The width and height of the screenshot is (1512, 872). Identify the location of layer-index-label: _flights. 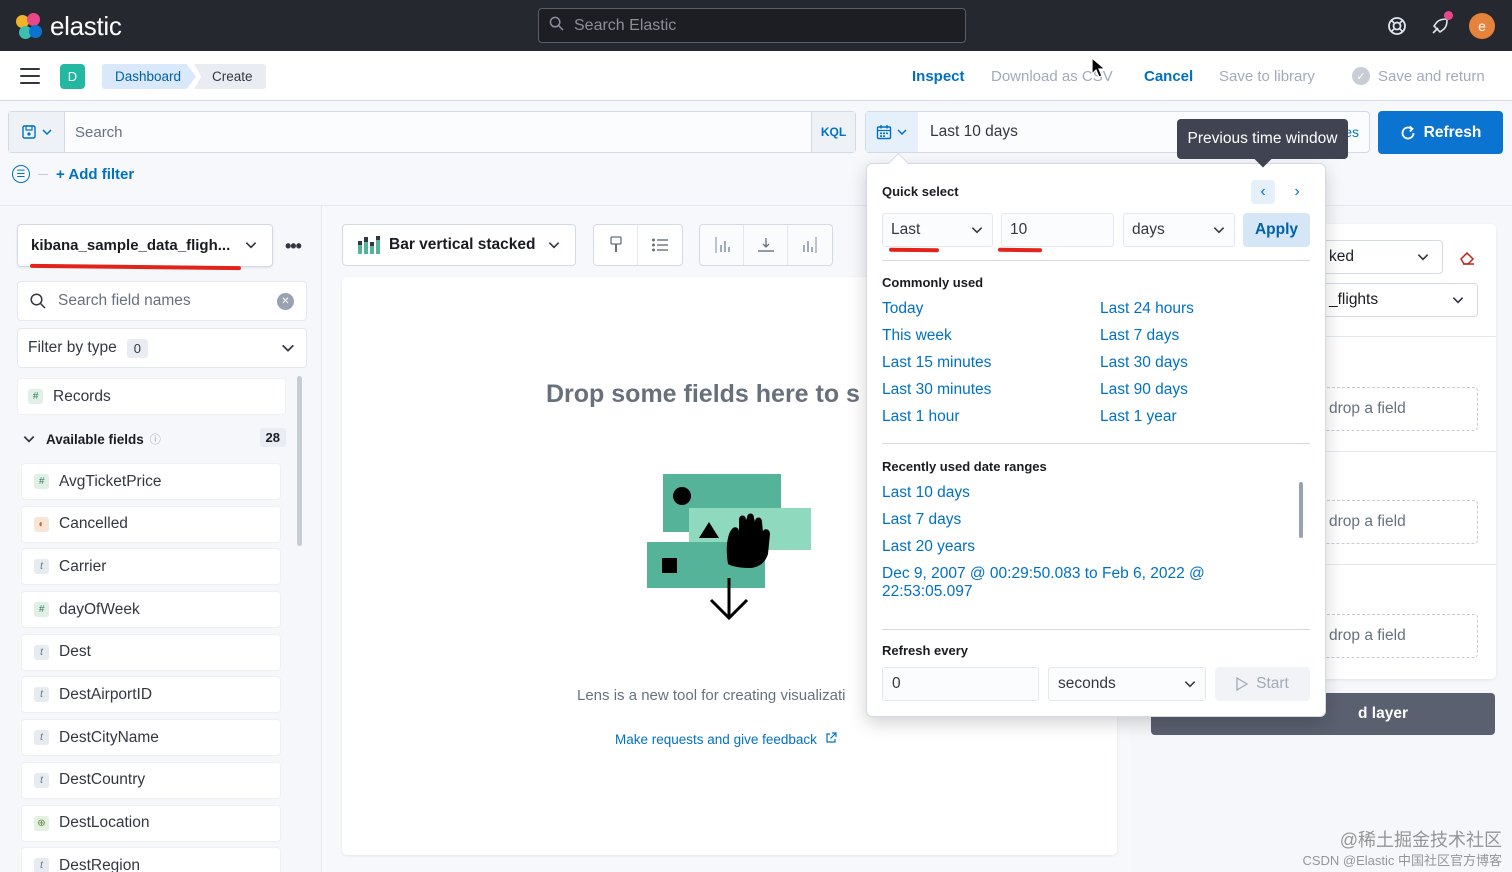
(1354, 299).